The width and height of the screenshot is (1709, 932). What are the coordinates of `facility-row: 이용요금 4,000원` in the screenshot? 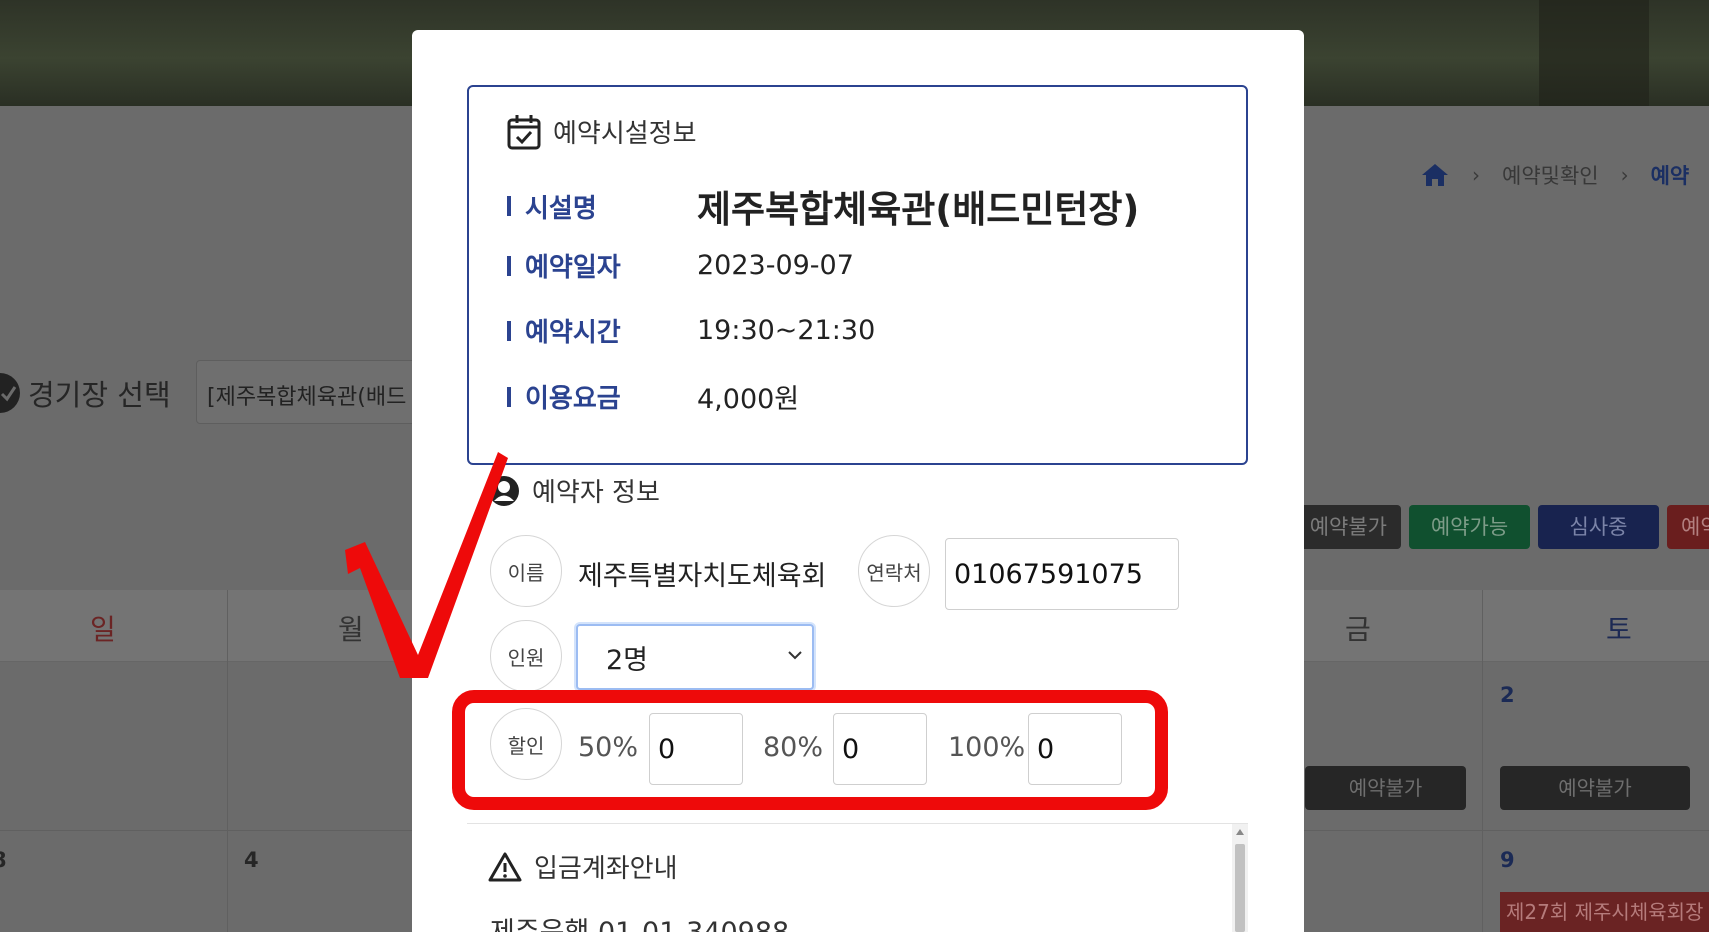 It's located at (653, 396).